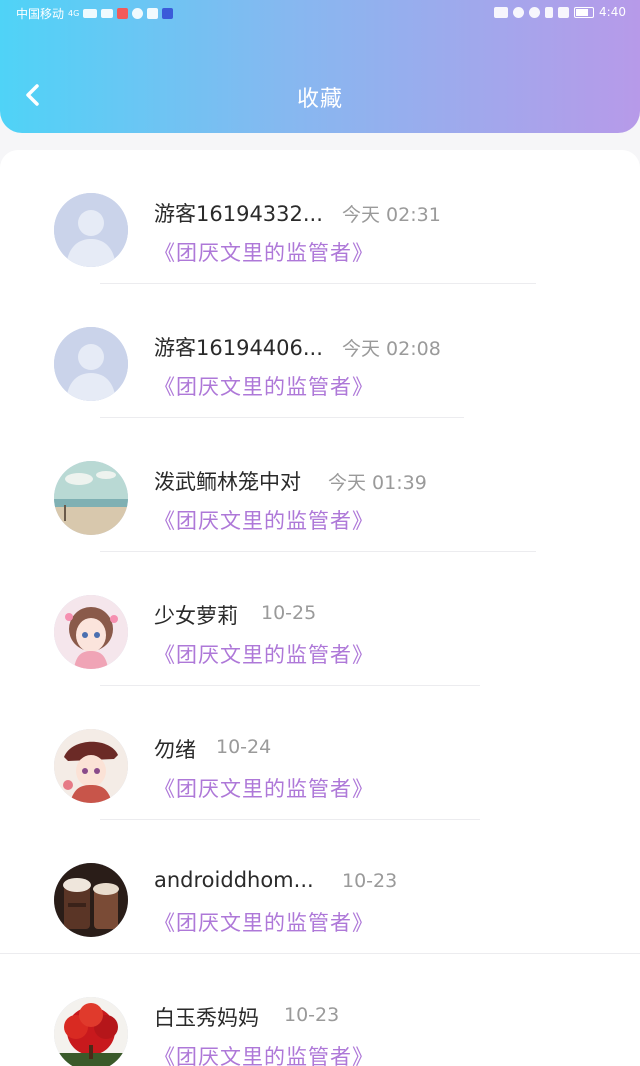 This screenshot has height=1066, width=640. I want to click on user-name: 勿绪, so click(175, 750).